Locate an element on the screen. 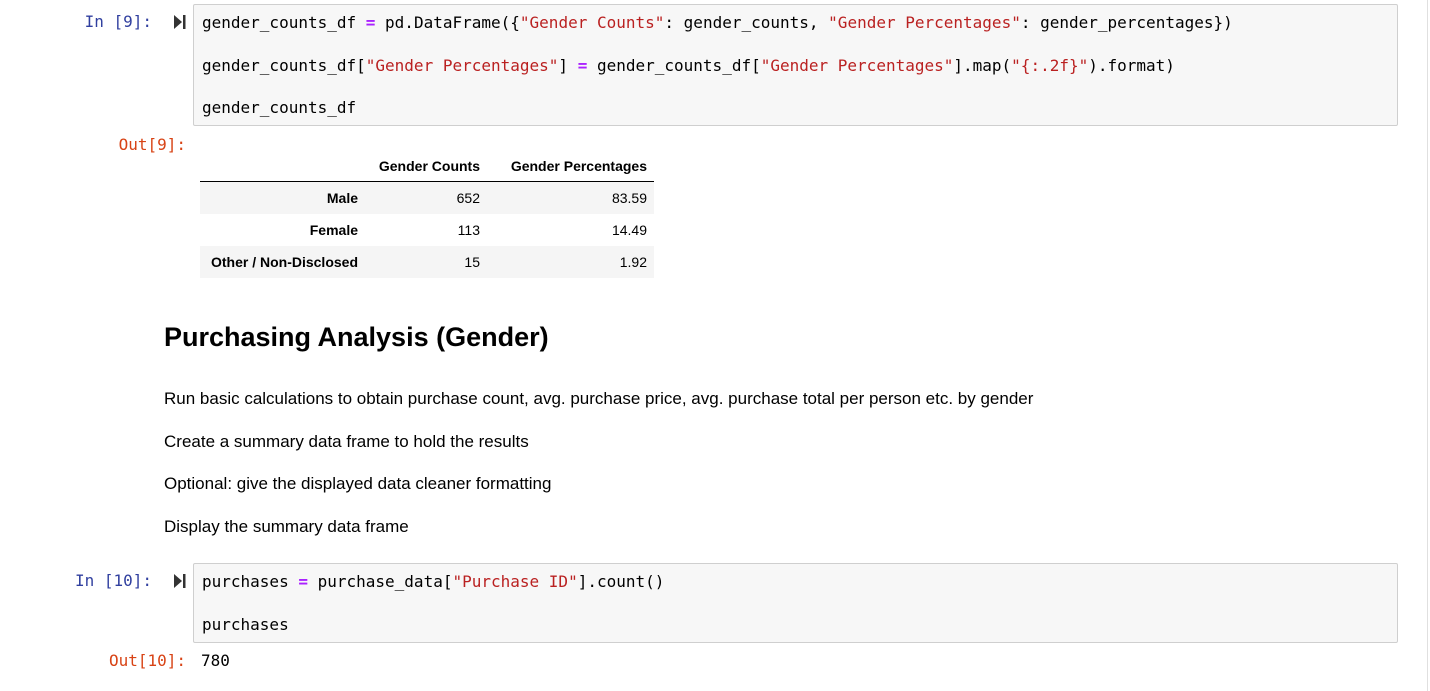 The image size is (1430, 691). table-cell: 652 is located at coordinates (468, 198).